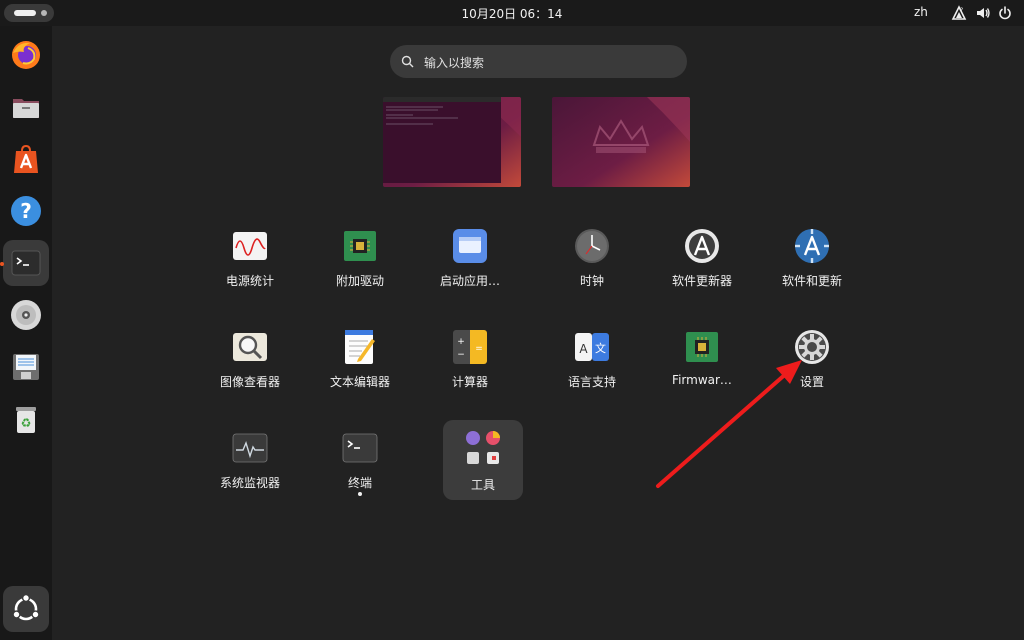 The width and height of the screenshot is (1024, 640). I want to click on app-label: 文本编辑器, so click(359, 382).